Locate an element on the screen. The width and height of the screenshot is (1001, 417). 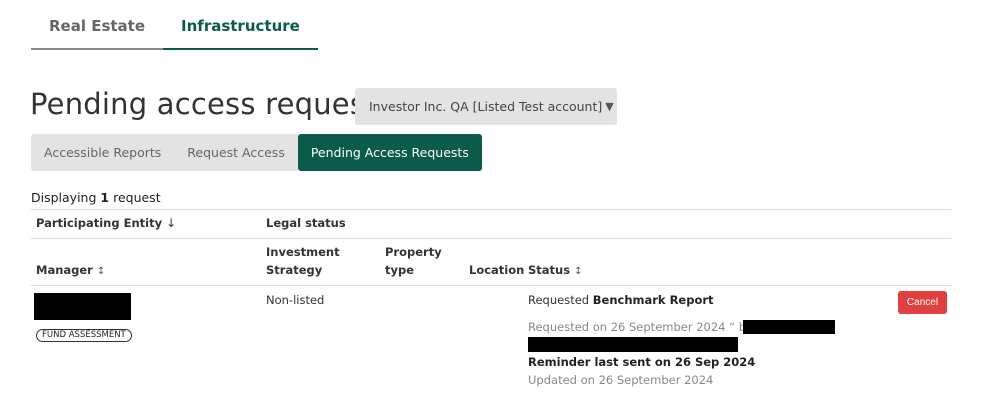
account-select-value: Investor Inc. QA [Listed Test account] is located at coordinates (486, 106).